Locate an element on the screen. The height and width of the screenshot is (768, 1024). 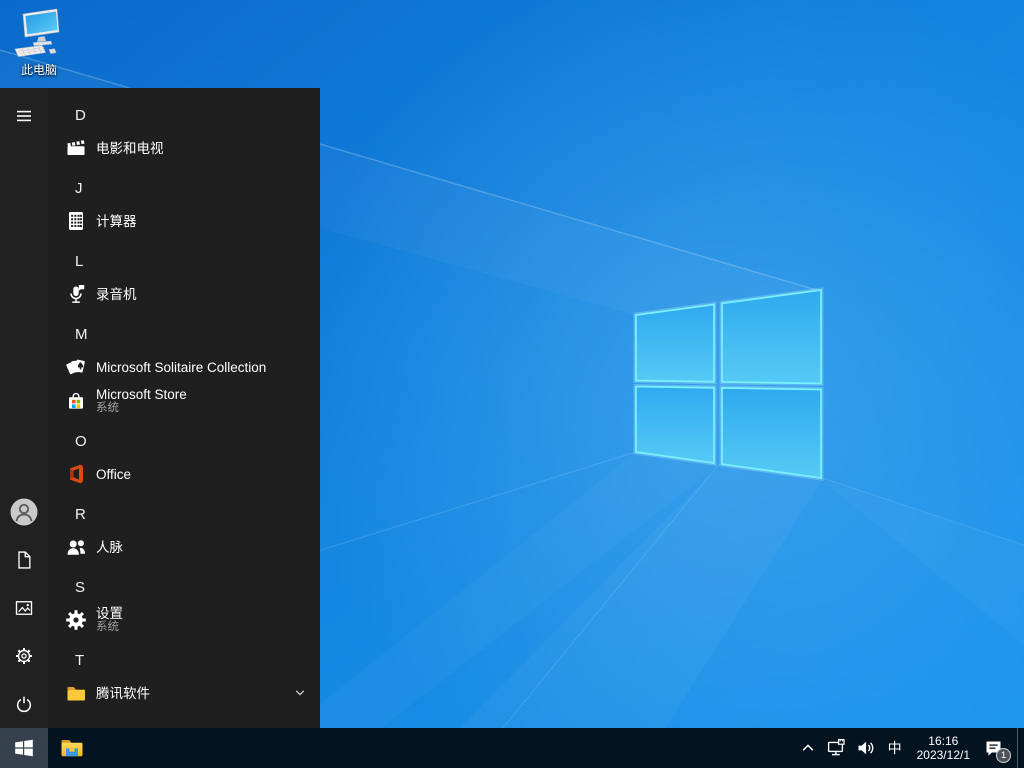
app-label: 电影和电视 is located at coordinates (130, 148).